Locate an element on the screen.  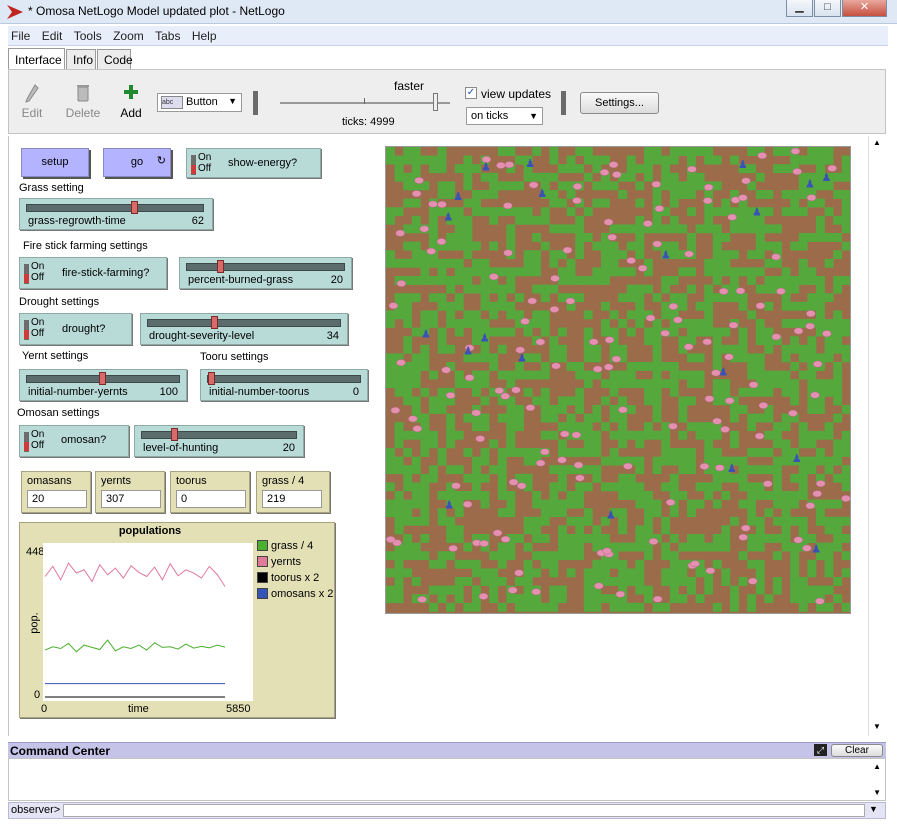
menu-help: Help is located at coordinates (204, 36).